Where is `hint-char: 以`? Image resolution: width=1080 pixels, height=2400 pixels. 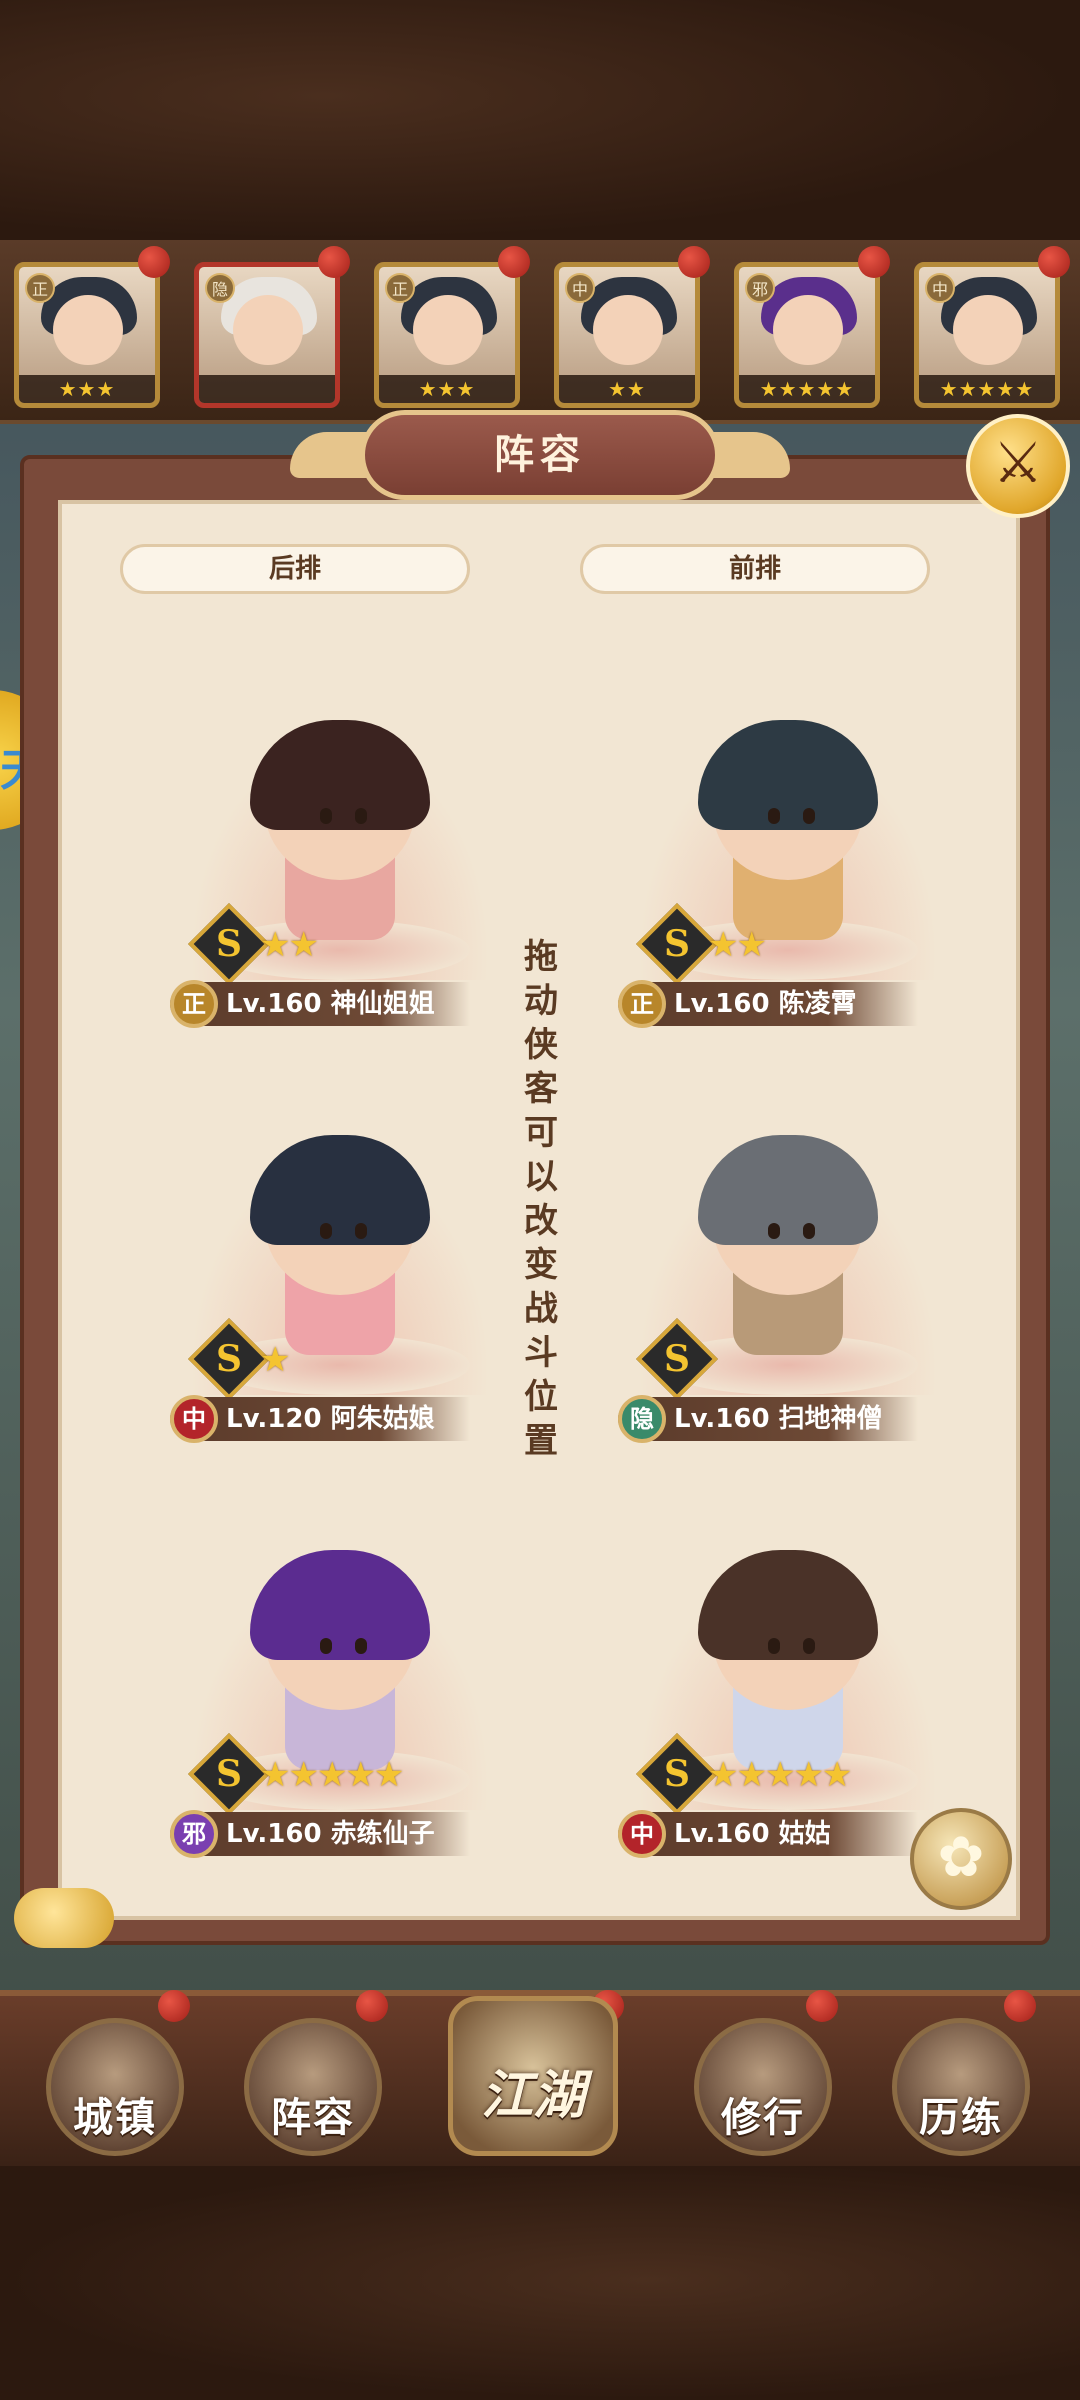
hint-char: 以 is located at coordinates (541, 1177).